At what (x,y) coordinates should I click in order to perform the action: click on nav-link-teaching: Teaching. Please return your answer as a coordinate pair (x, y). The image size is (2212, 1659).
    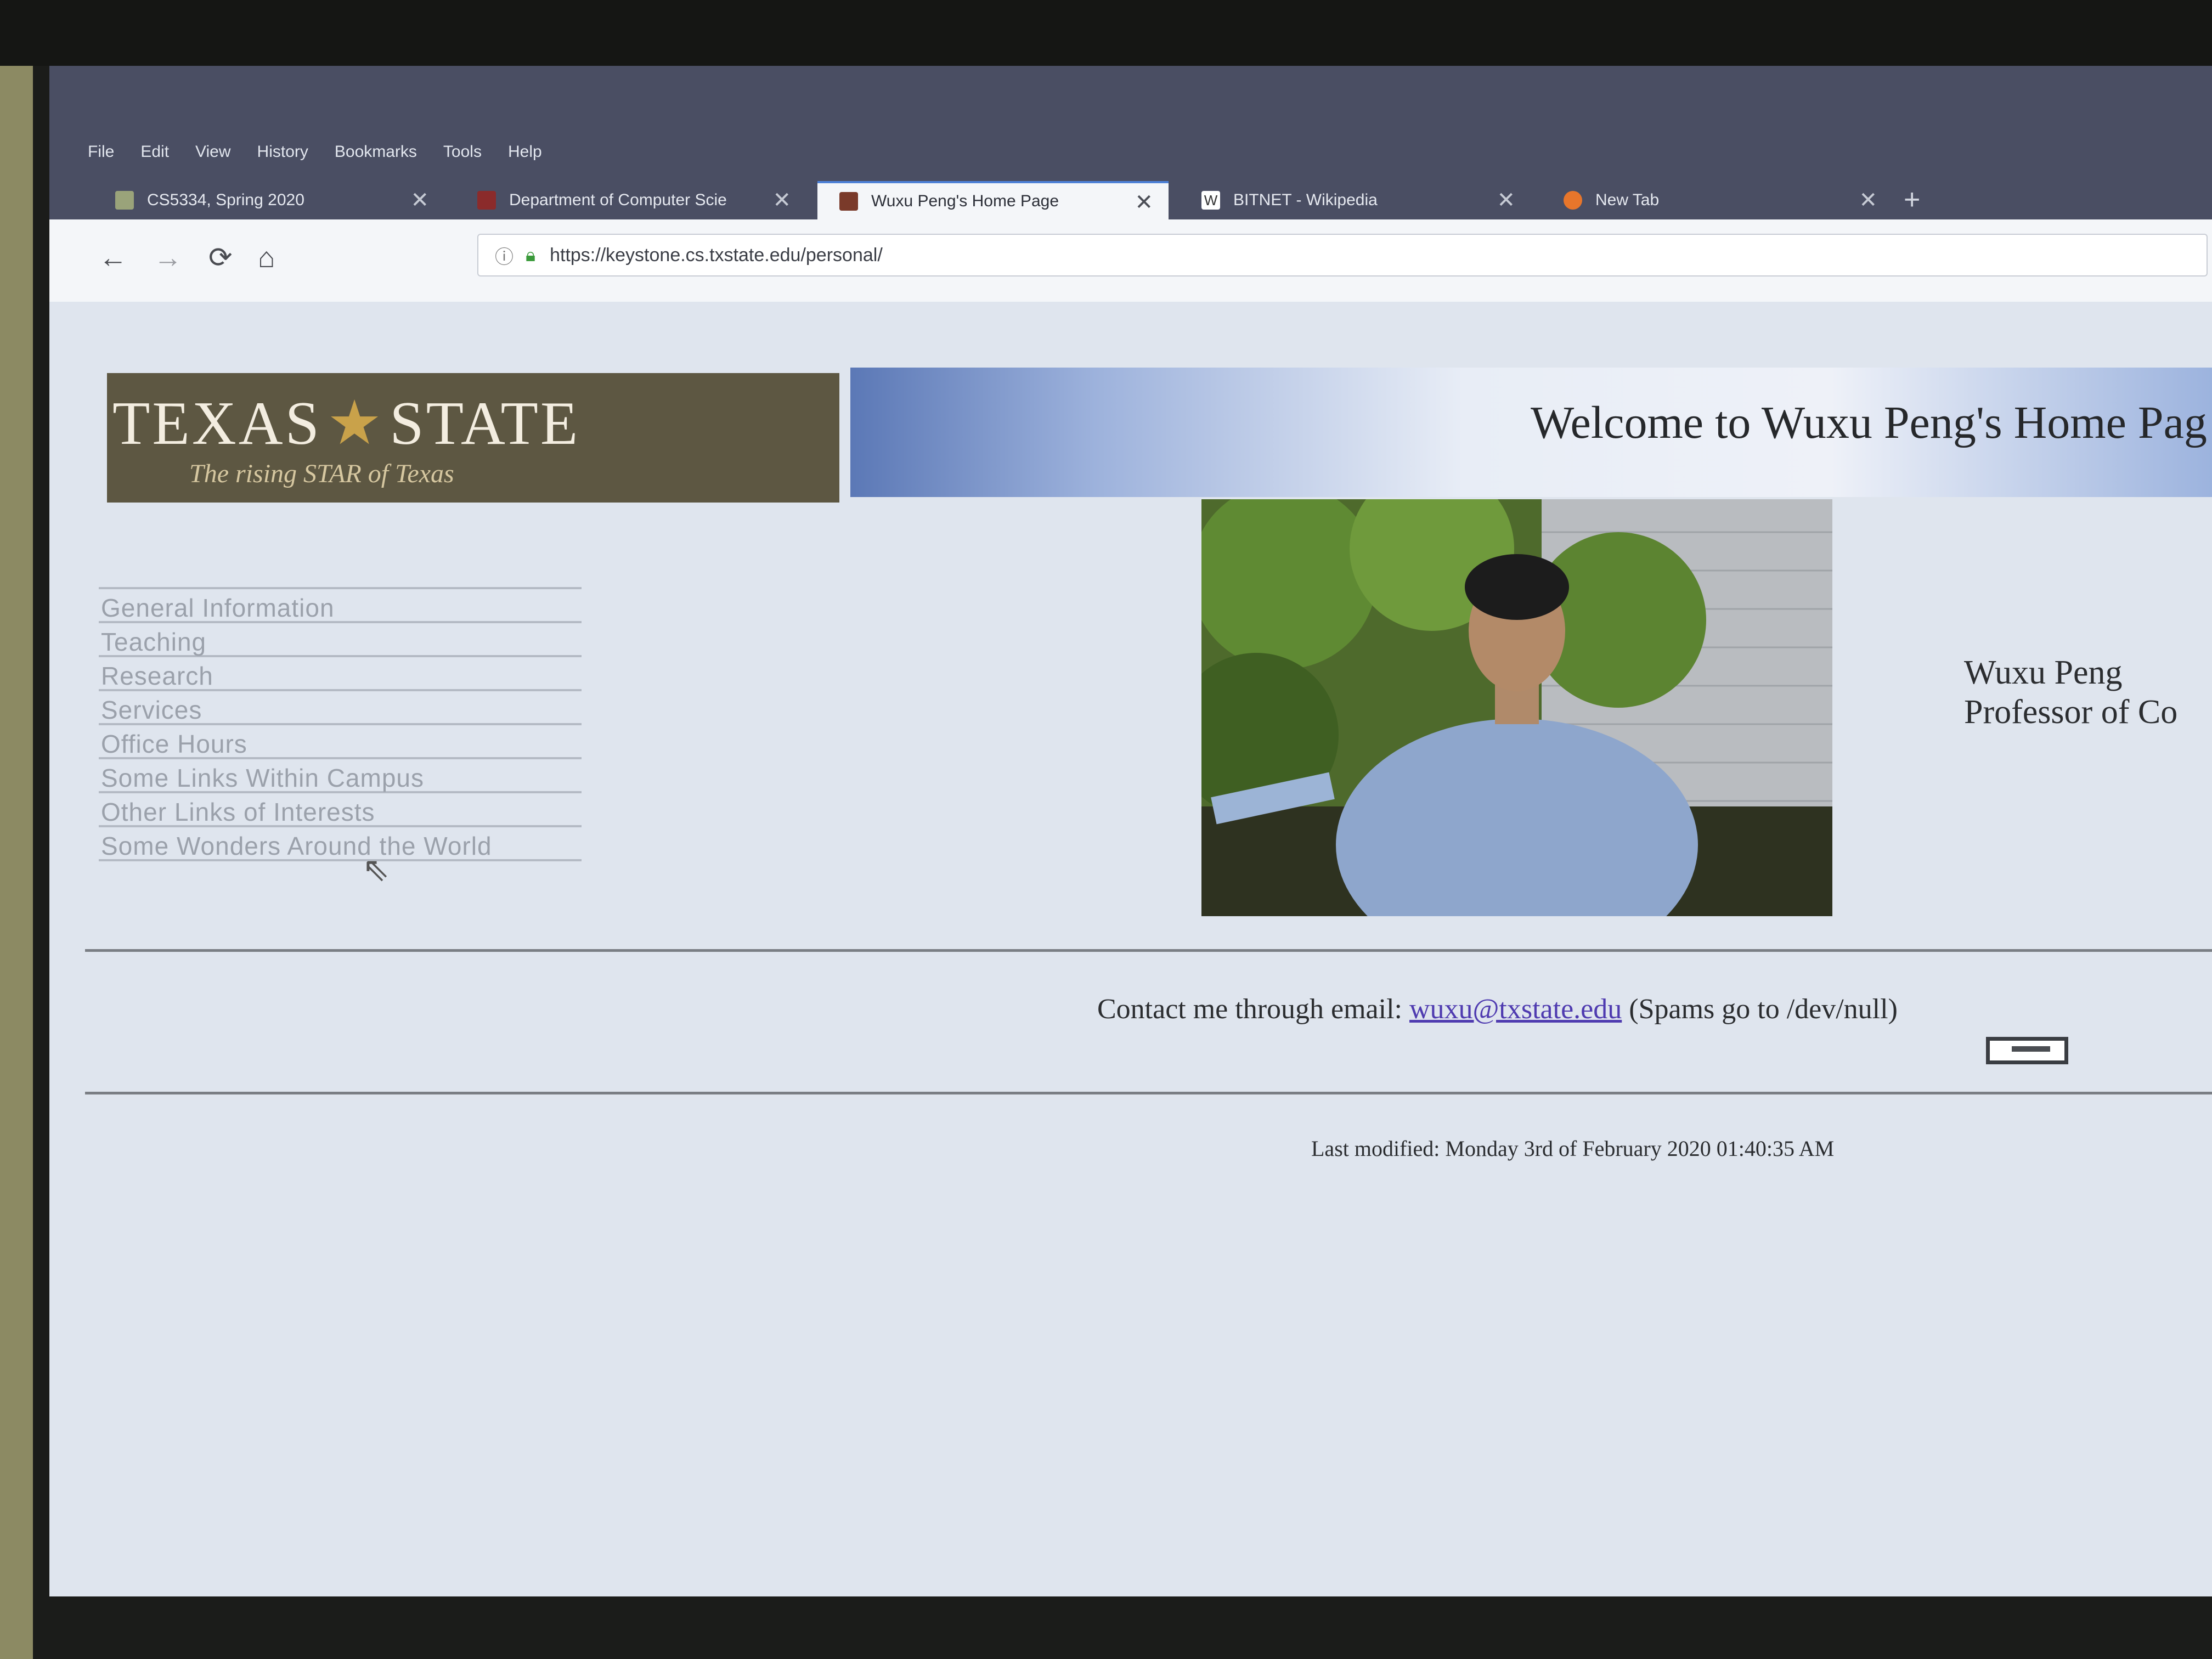
    Looking at the image, I should click on (340, 639).